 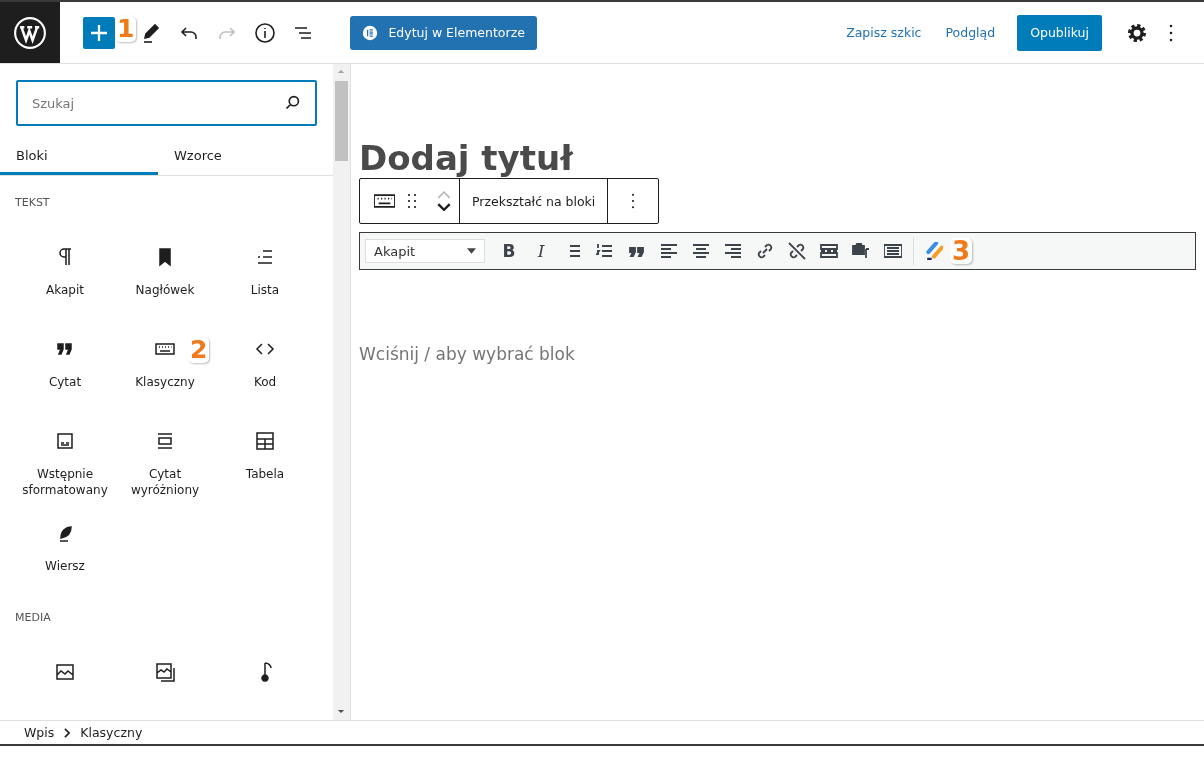 I want to click on scrollbar-thumb, so click(x=341, y=121).